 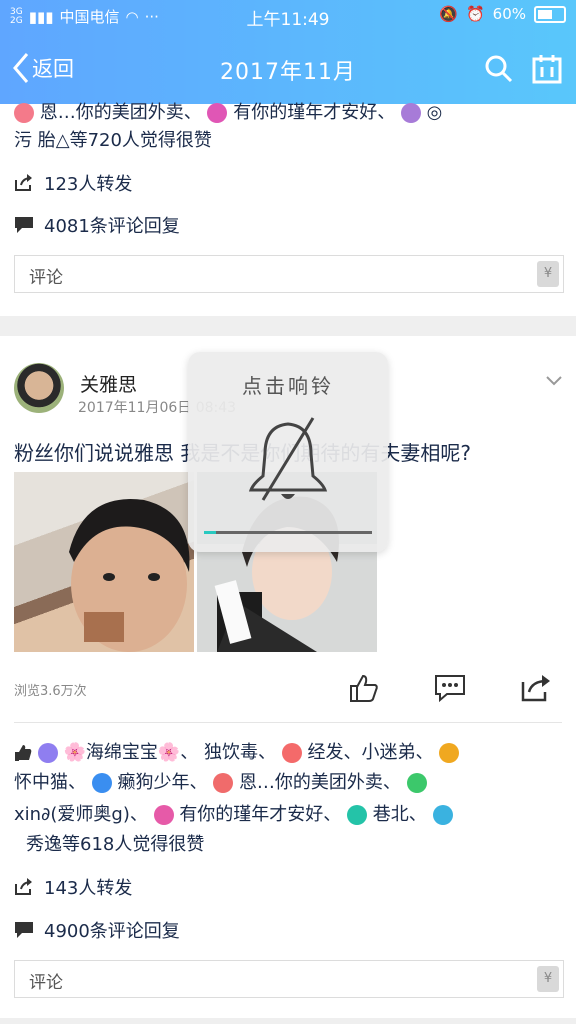 I want to click on bell-off-icon: 🔕, so click(x=448, y=14).